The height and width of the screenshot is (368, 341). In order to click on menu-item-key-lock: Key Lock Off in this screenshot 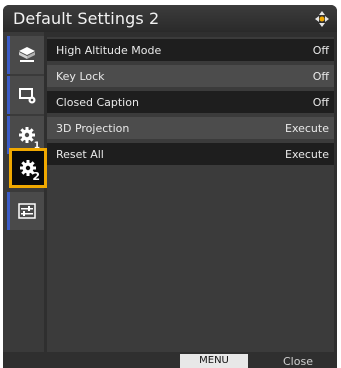, I will do `click(190, 76)`.